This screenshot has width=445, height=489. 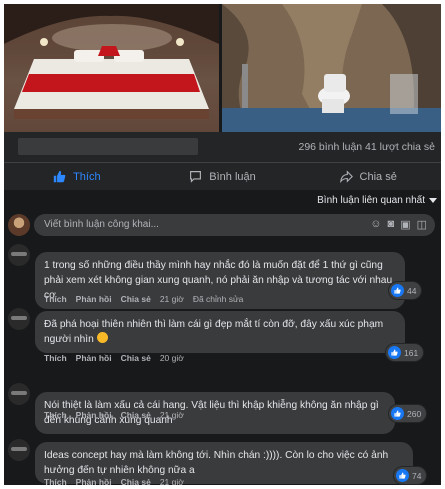 What do you see at coordinates (218, 299) in the screenshot?
I see `edited-label: Đã chỉnh sửa` at bounding box center [218, 299].